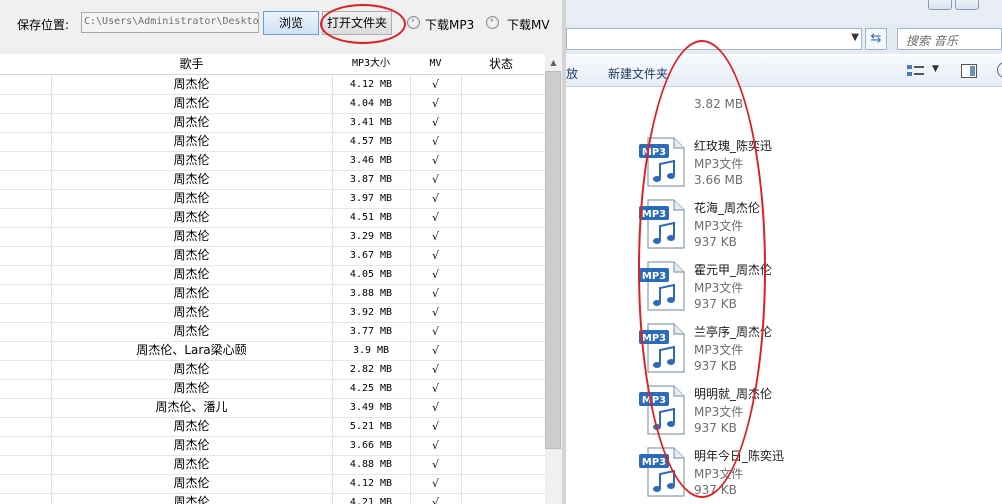  Describe the element at coordinates (916, 71) in the screenshot. I see `view-options-icon` at that location.